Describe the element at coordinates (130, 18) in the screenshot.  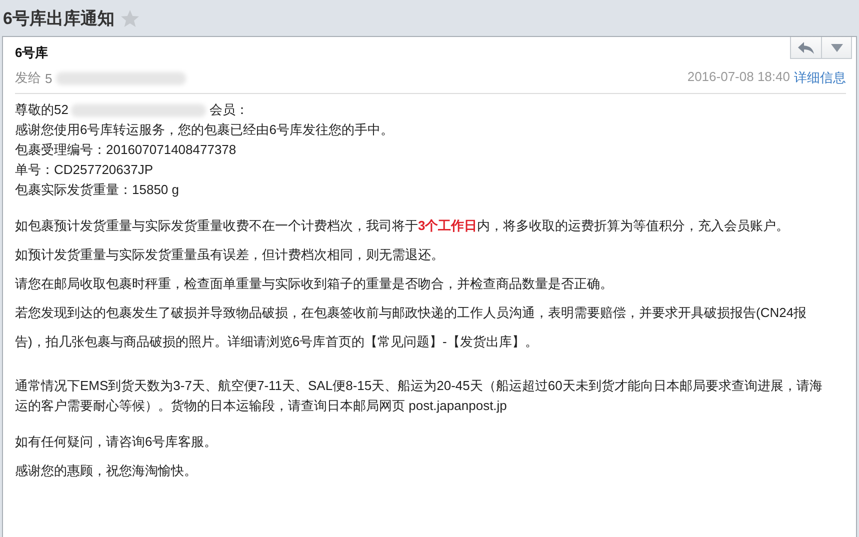
I see `star-icon` at that location.